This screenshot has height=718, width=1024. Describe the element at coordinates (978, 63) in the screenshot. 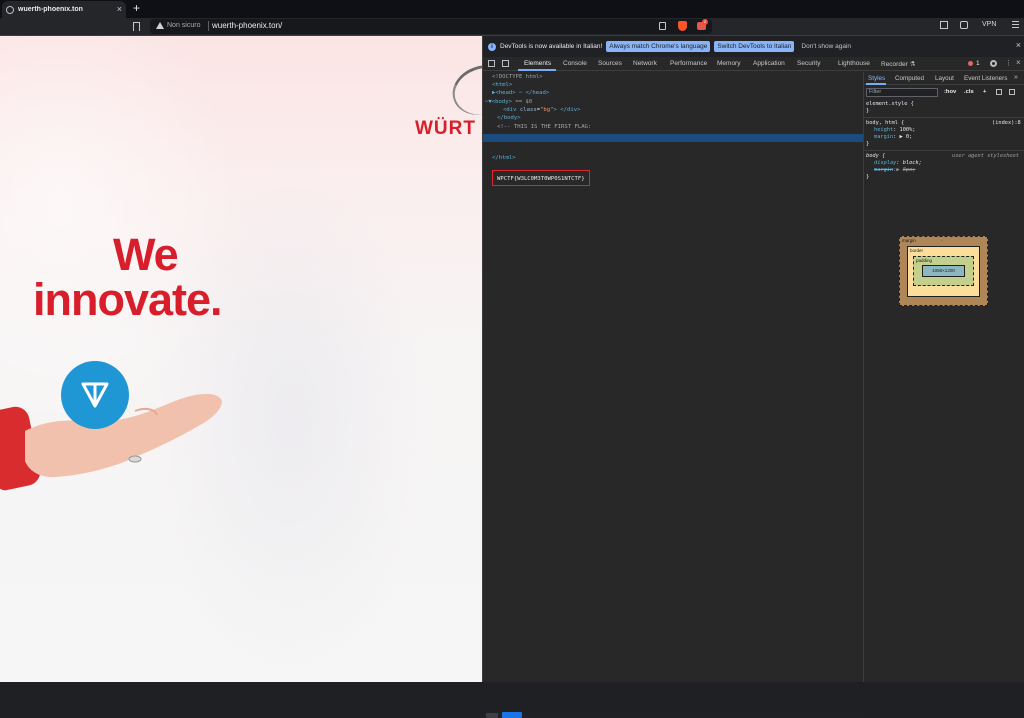

I see `error-count: 1` at that location.